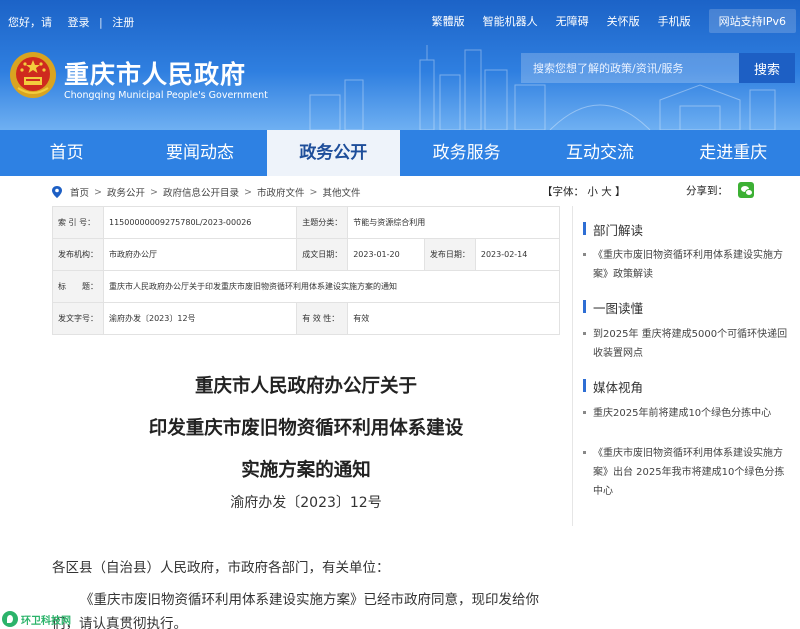  What do you see at coordinates (78, 222) in the screenshot?
I see `index-label: 索 引 号：` at bounding box center [78, 222].